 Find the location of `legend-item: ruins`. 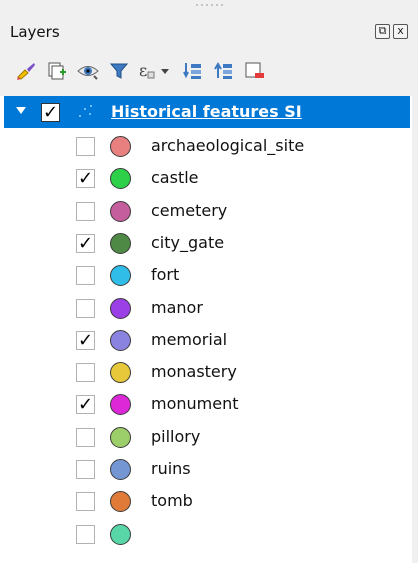

legend-item: ruins is located at coordinates (206, 470).